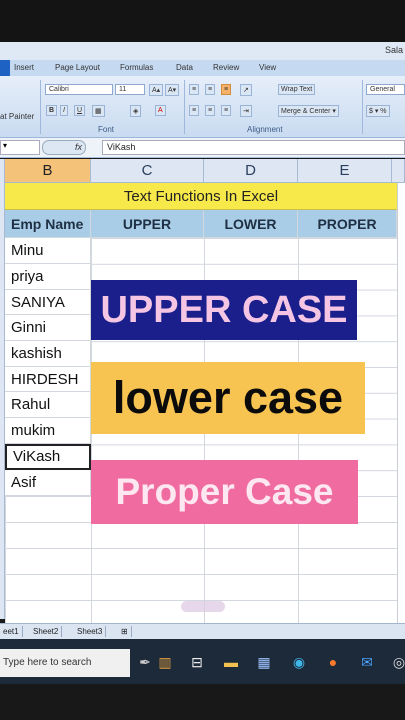  What do you see at coordinates (345, 171) in the screenshot?
I see `column-header-e: E` at bounding box center [345, 171].